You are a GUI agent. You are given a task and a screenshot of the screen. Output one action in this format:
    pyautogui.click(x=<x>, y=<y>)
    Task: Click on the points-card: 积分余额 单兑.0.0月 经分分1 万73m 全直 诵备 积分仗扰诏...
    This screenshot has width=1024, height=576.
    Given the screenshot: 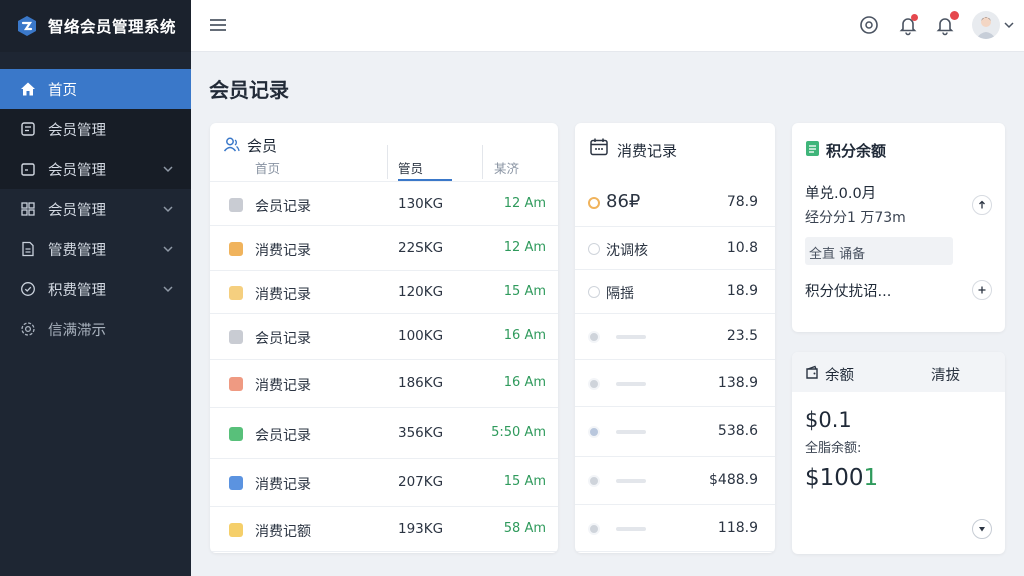 What is the action you would take?
    pyautogui.click(x=898, y=227)
    